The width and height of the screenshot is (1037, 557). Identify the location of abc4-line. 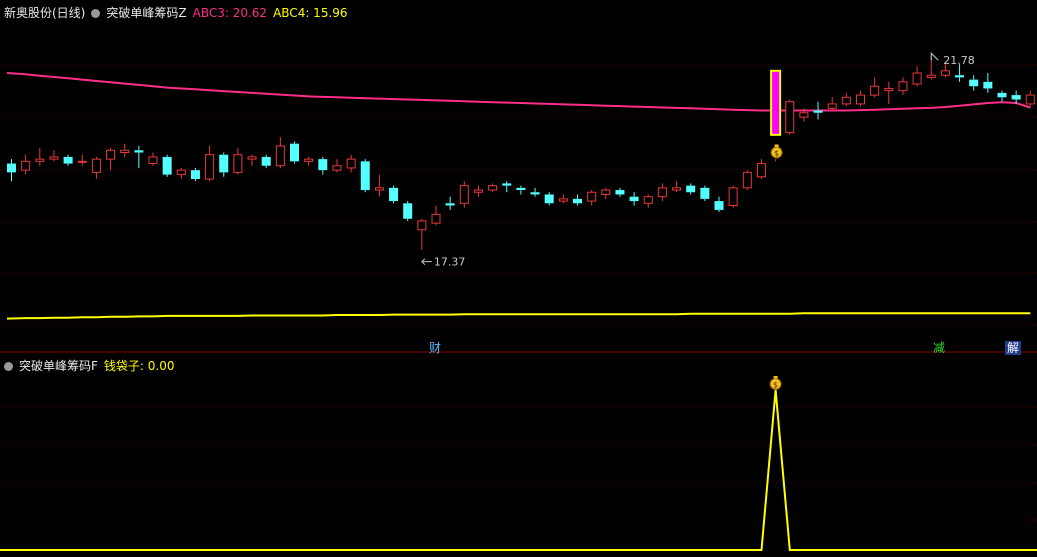
(518, 316).